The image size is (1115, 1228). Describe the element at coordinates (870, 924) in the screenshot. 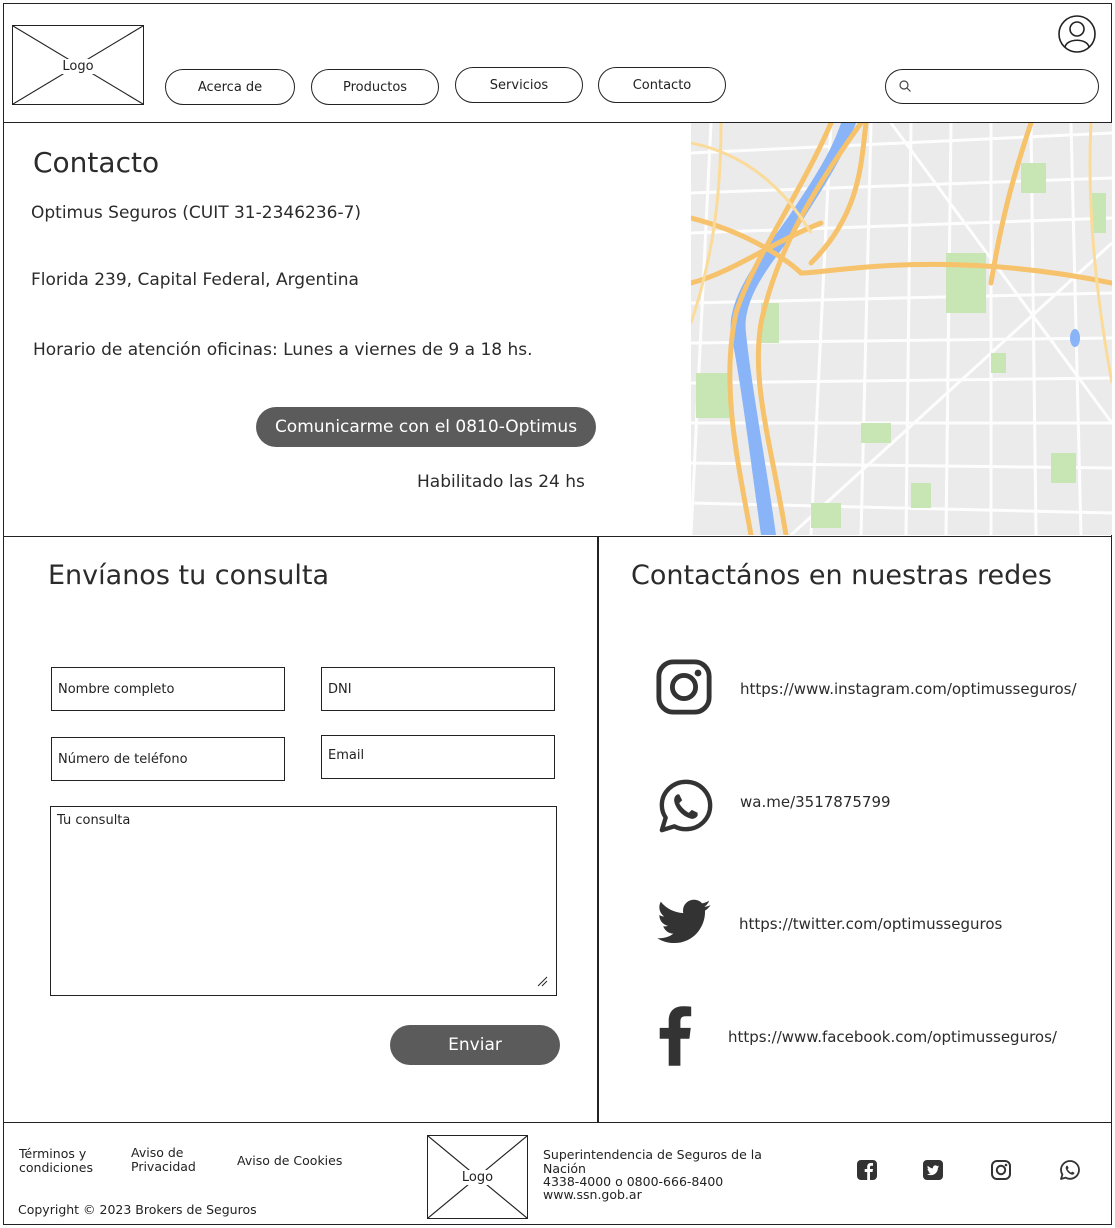

I see `twitter-link: https://twitter.com/optimusseguros` at that location.